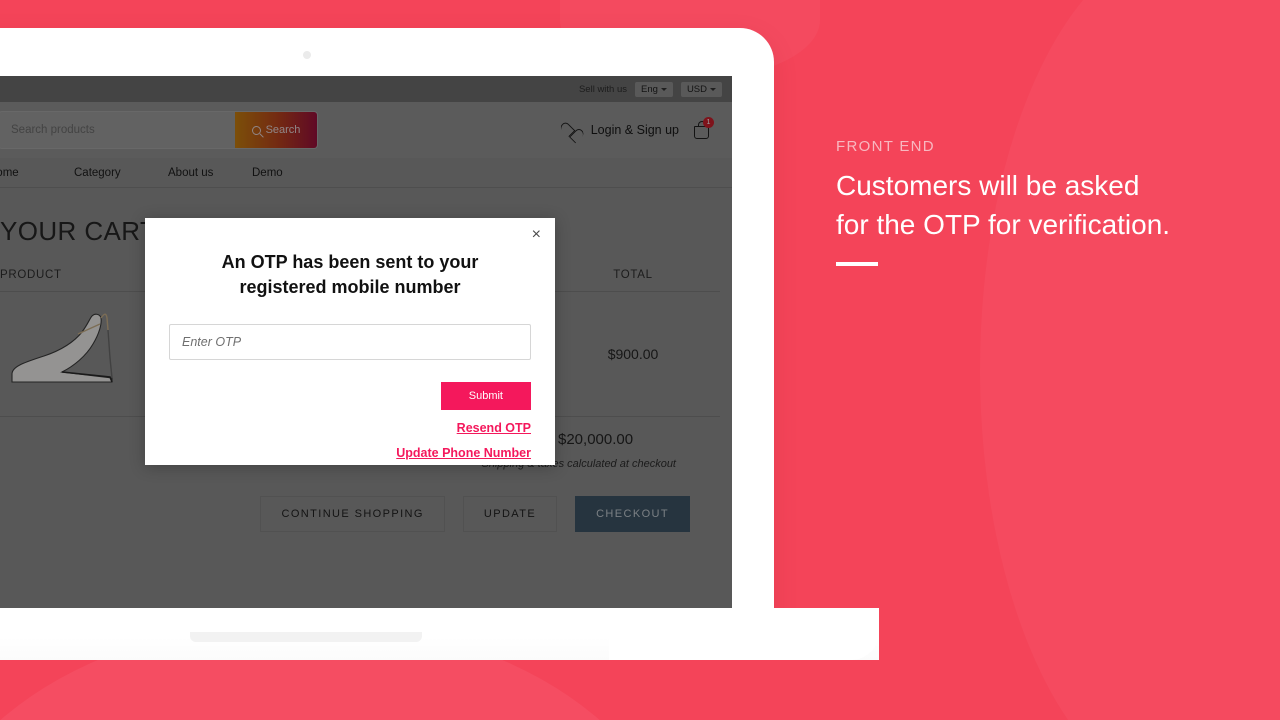  Describe the element at coordinates (350, 428) in the screenshot. I see `resend-otp-link: Resend OTP` at that location.